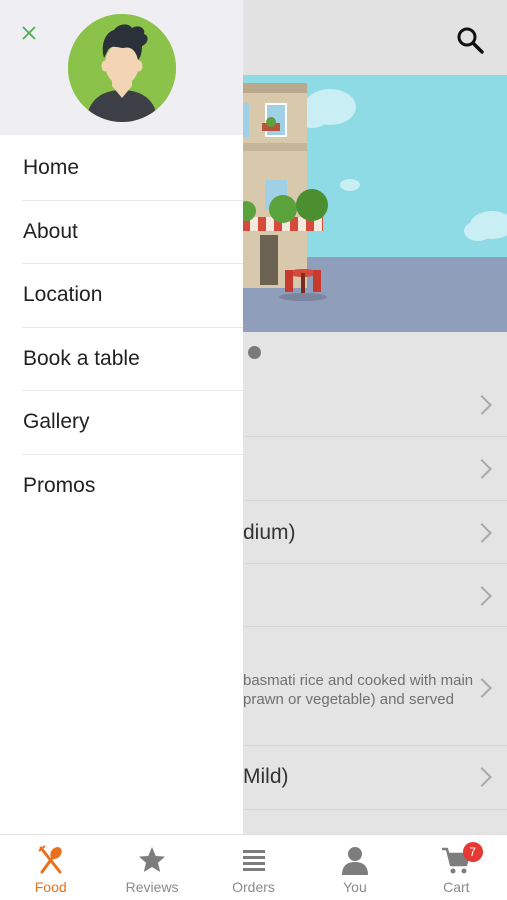 The height and width of the screenshot is (900, 507). I want to click on nav-tab-reviews: Reviews, so click(151, 867).